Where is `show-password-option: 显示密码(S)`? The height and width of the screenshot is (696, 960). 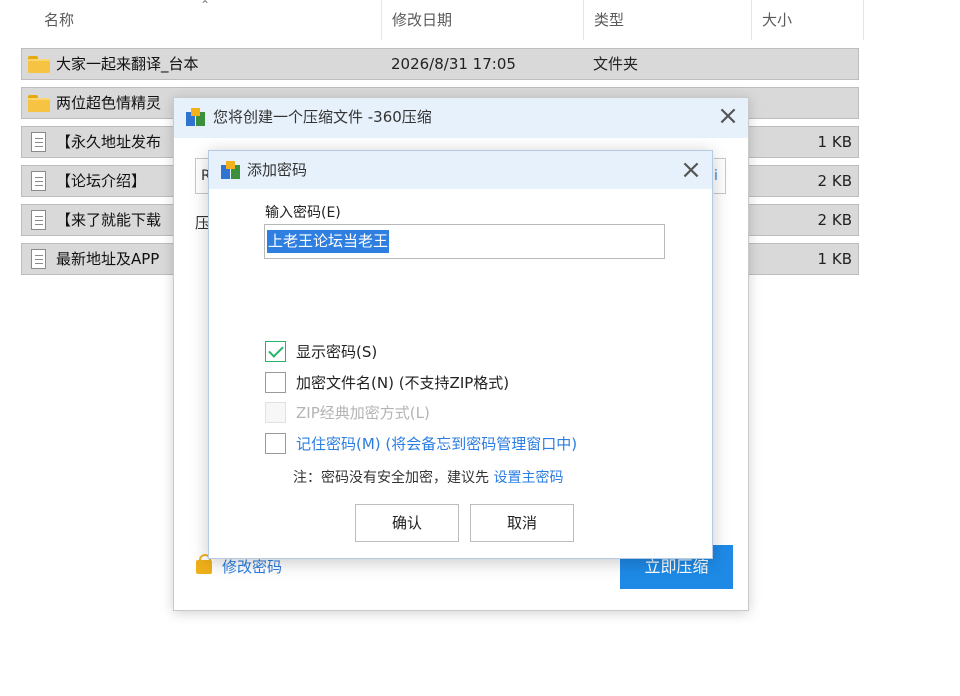 show-password-option: 显示密码(S) is located at coordinates (321, 352).